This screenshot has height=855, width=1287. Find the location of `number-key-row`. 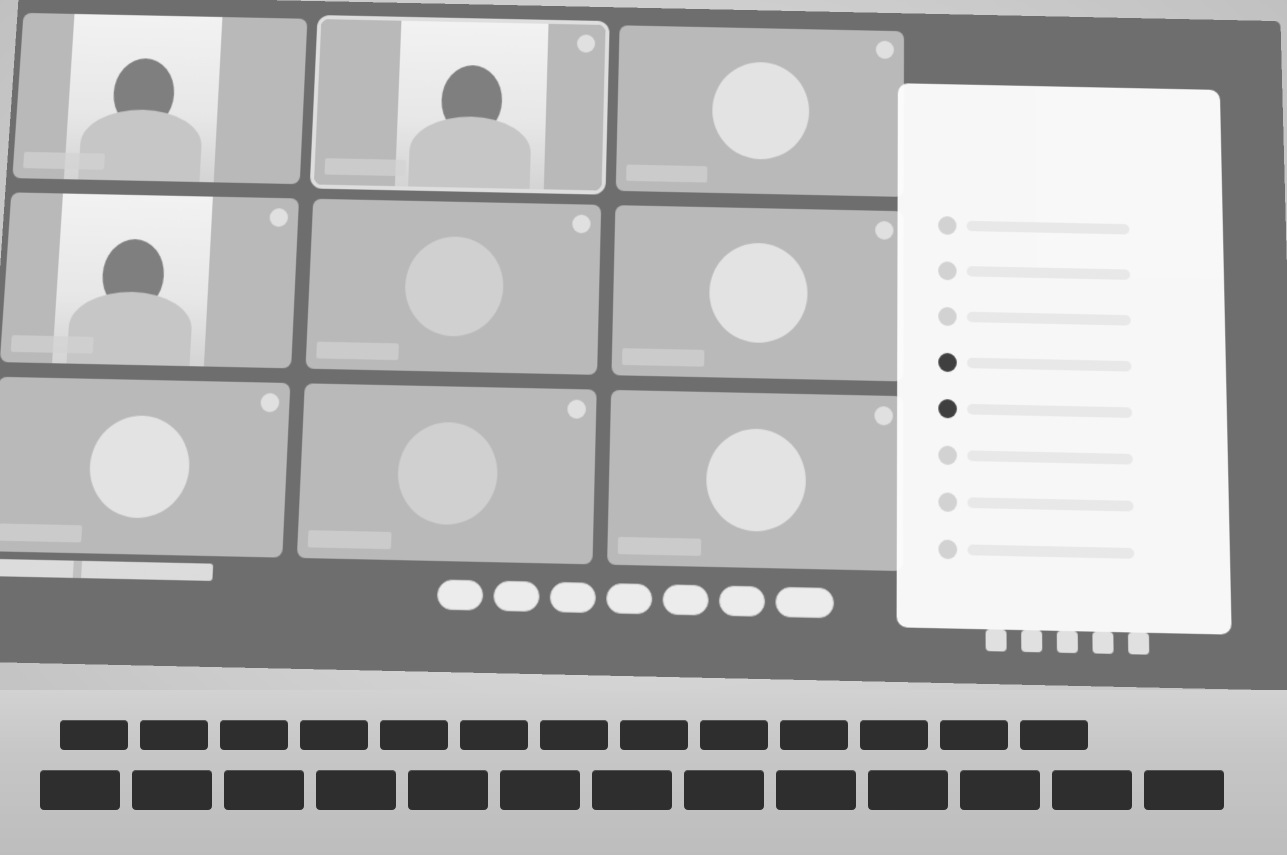

number-key-row is located at coordinates (632, 790).